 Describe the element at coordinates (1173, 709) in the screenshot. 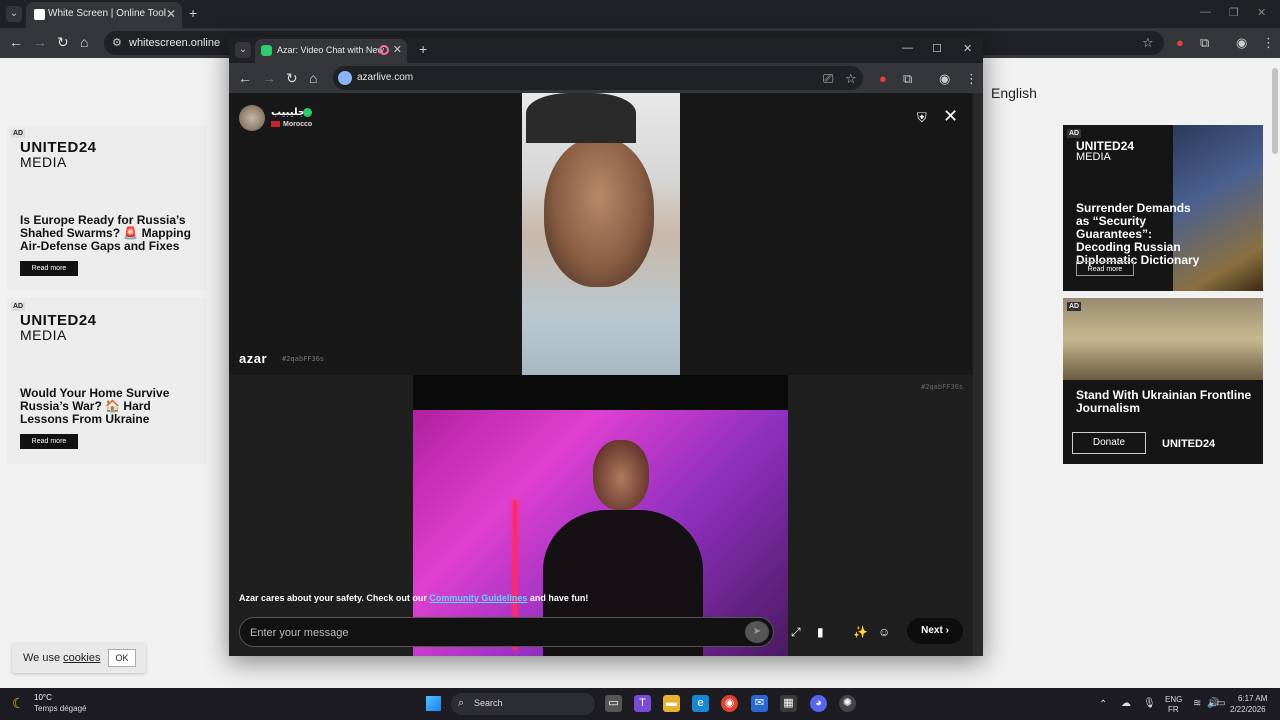

I see `lang-fr: FR` at that location.